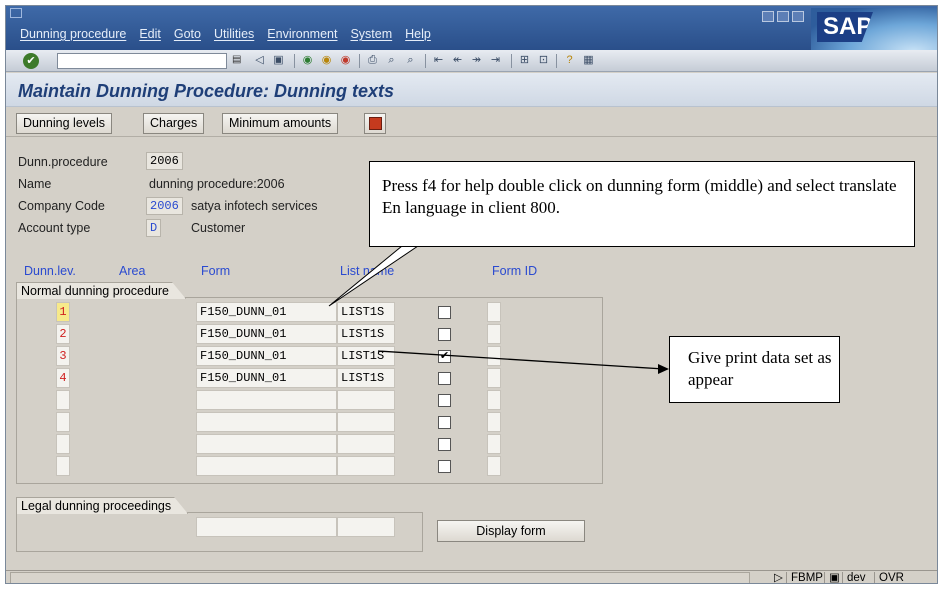  What do you see at coordinates (269, 60) in the screenshot?
I see `nav-icons: ◁ ▣` at bounding box center [269, 60].